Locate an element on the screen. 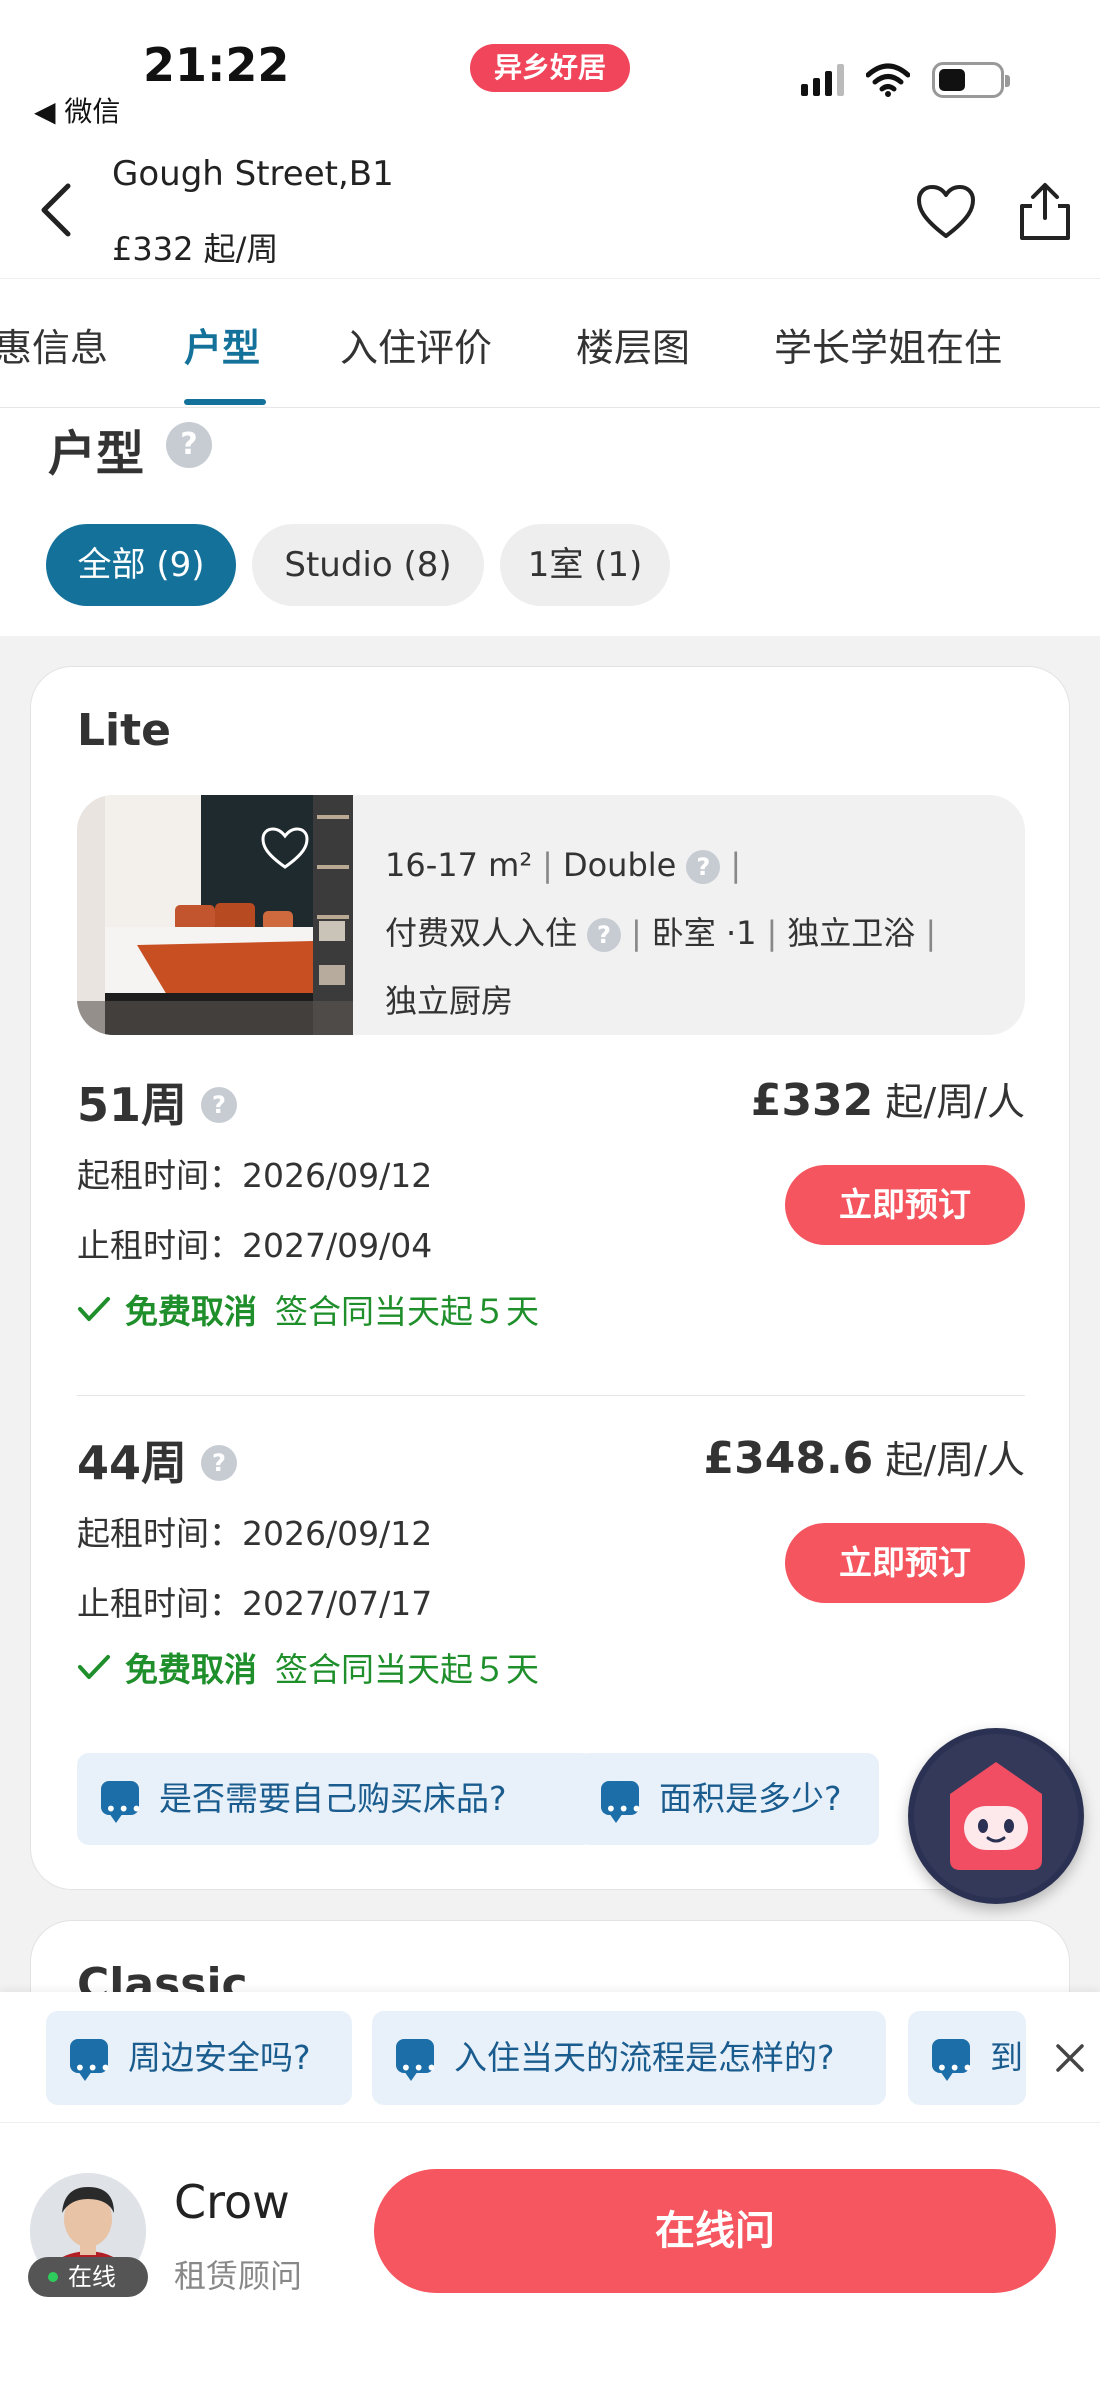 The height and width of the screenshot is (2392, 1100). lease-weeks-label: 51周 is located at coordinates (132, 1105).